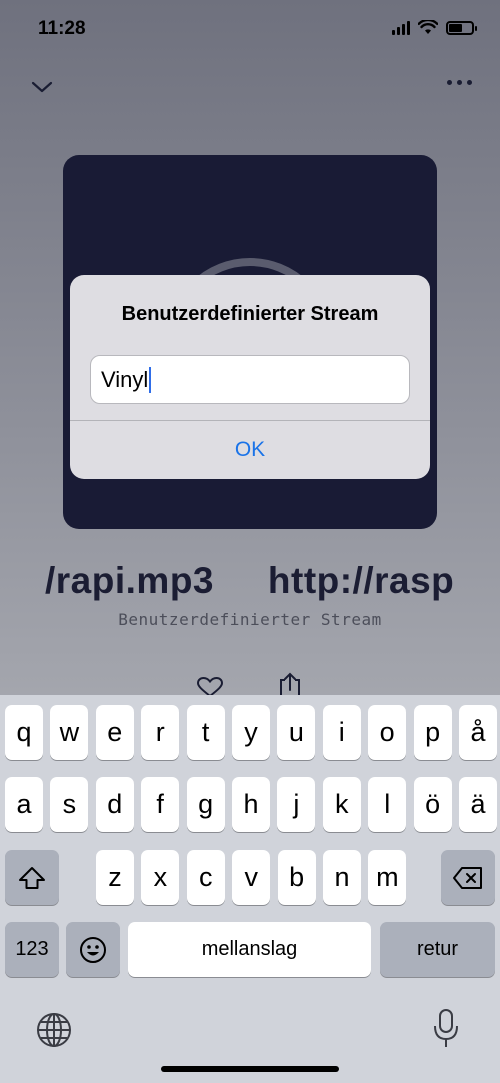 This screenshot has height=1083, width=500. I want to click on track-title: /rapi.mp3 http://rasp, so click(250, 580).